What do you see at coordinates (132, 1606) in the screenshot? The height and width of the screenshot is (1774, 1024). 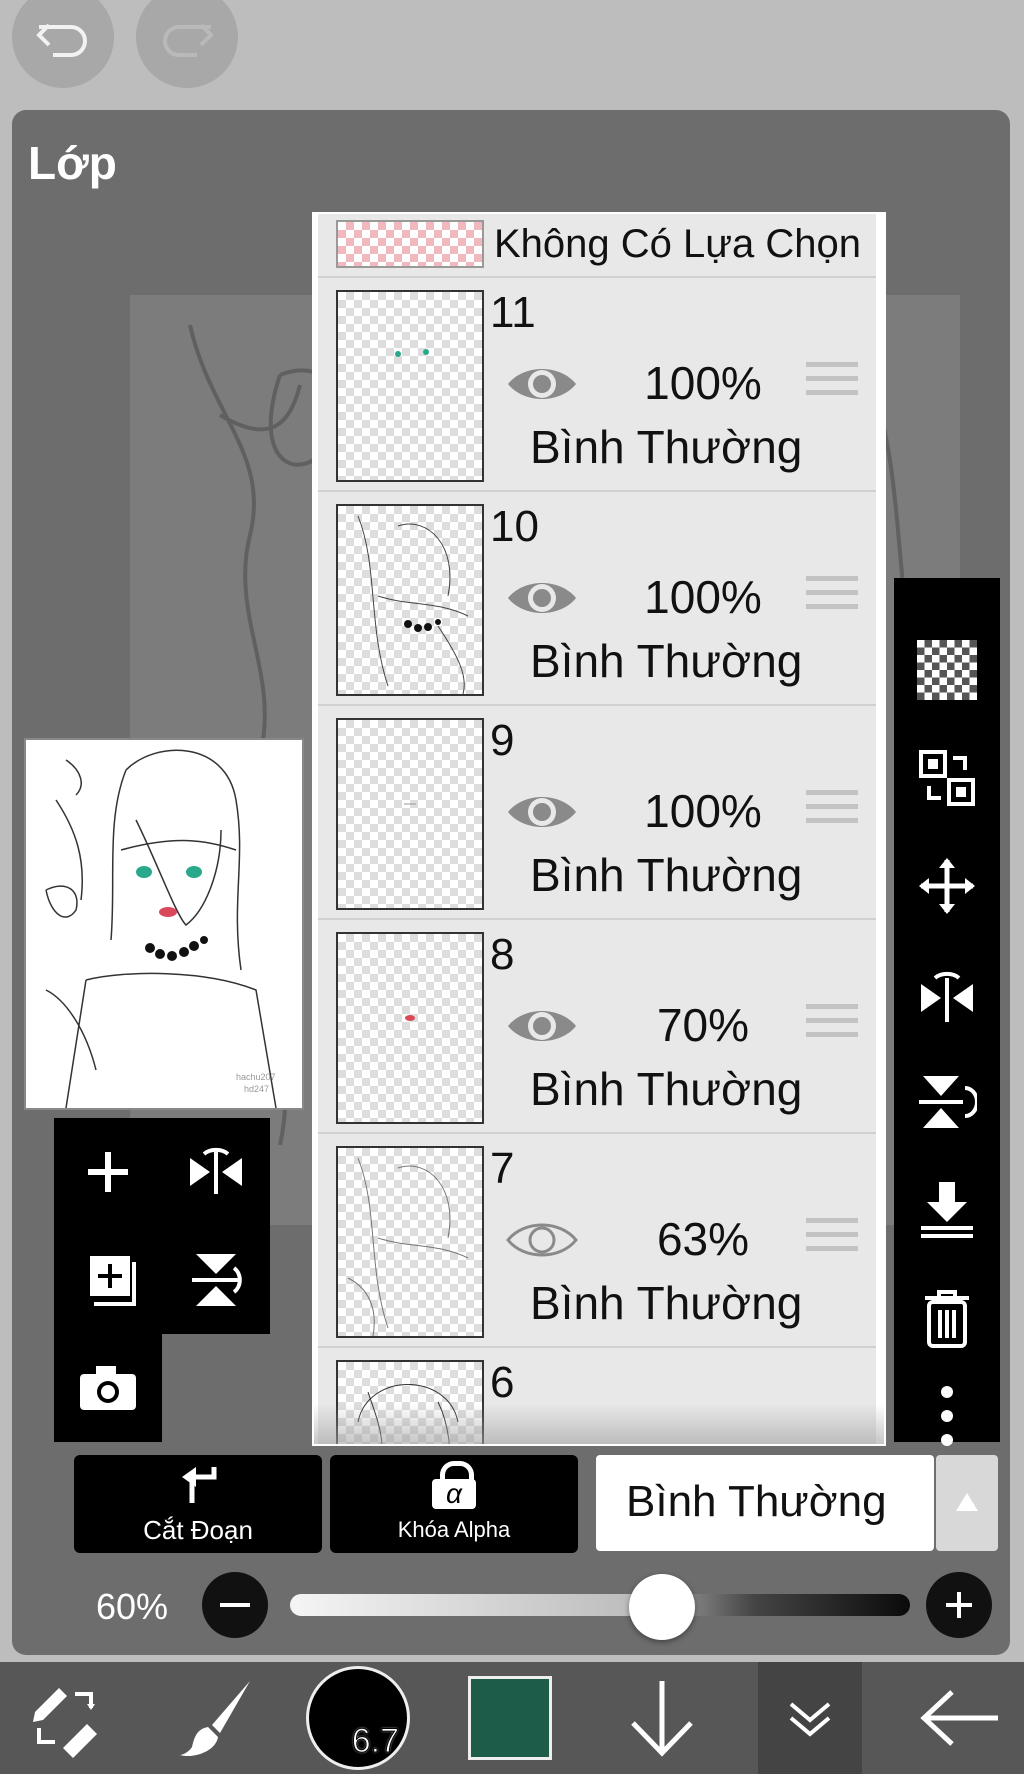 I see `opacity-value: 60%` at bounding box center [132, 1606].